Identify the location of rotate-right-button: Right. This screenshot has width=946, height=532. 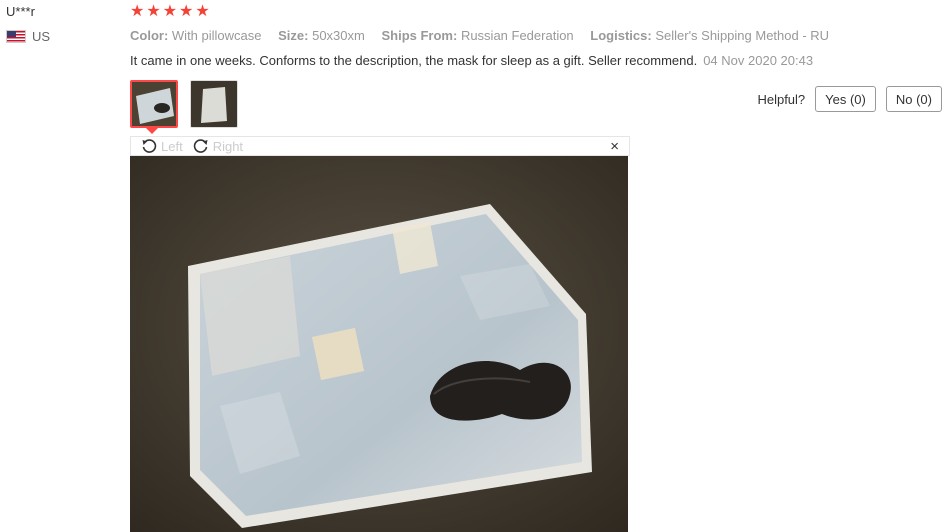
(218, 146).